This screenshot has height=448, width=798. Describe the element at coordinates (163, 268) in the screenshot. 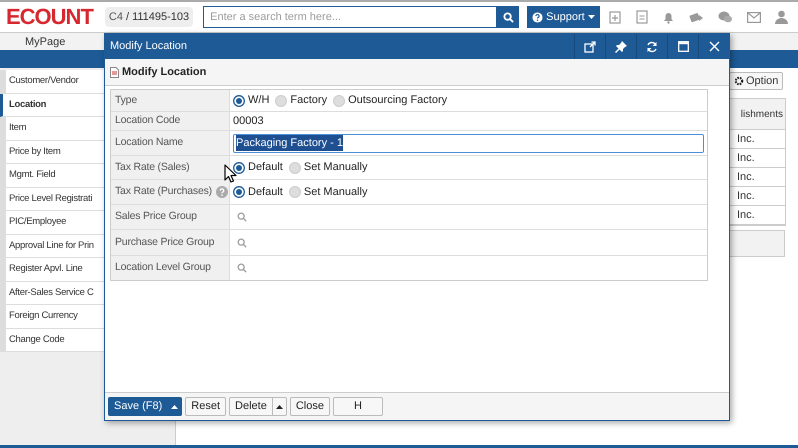

I see `field-label: Location Level Group` at that location.